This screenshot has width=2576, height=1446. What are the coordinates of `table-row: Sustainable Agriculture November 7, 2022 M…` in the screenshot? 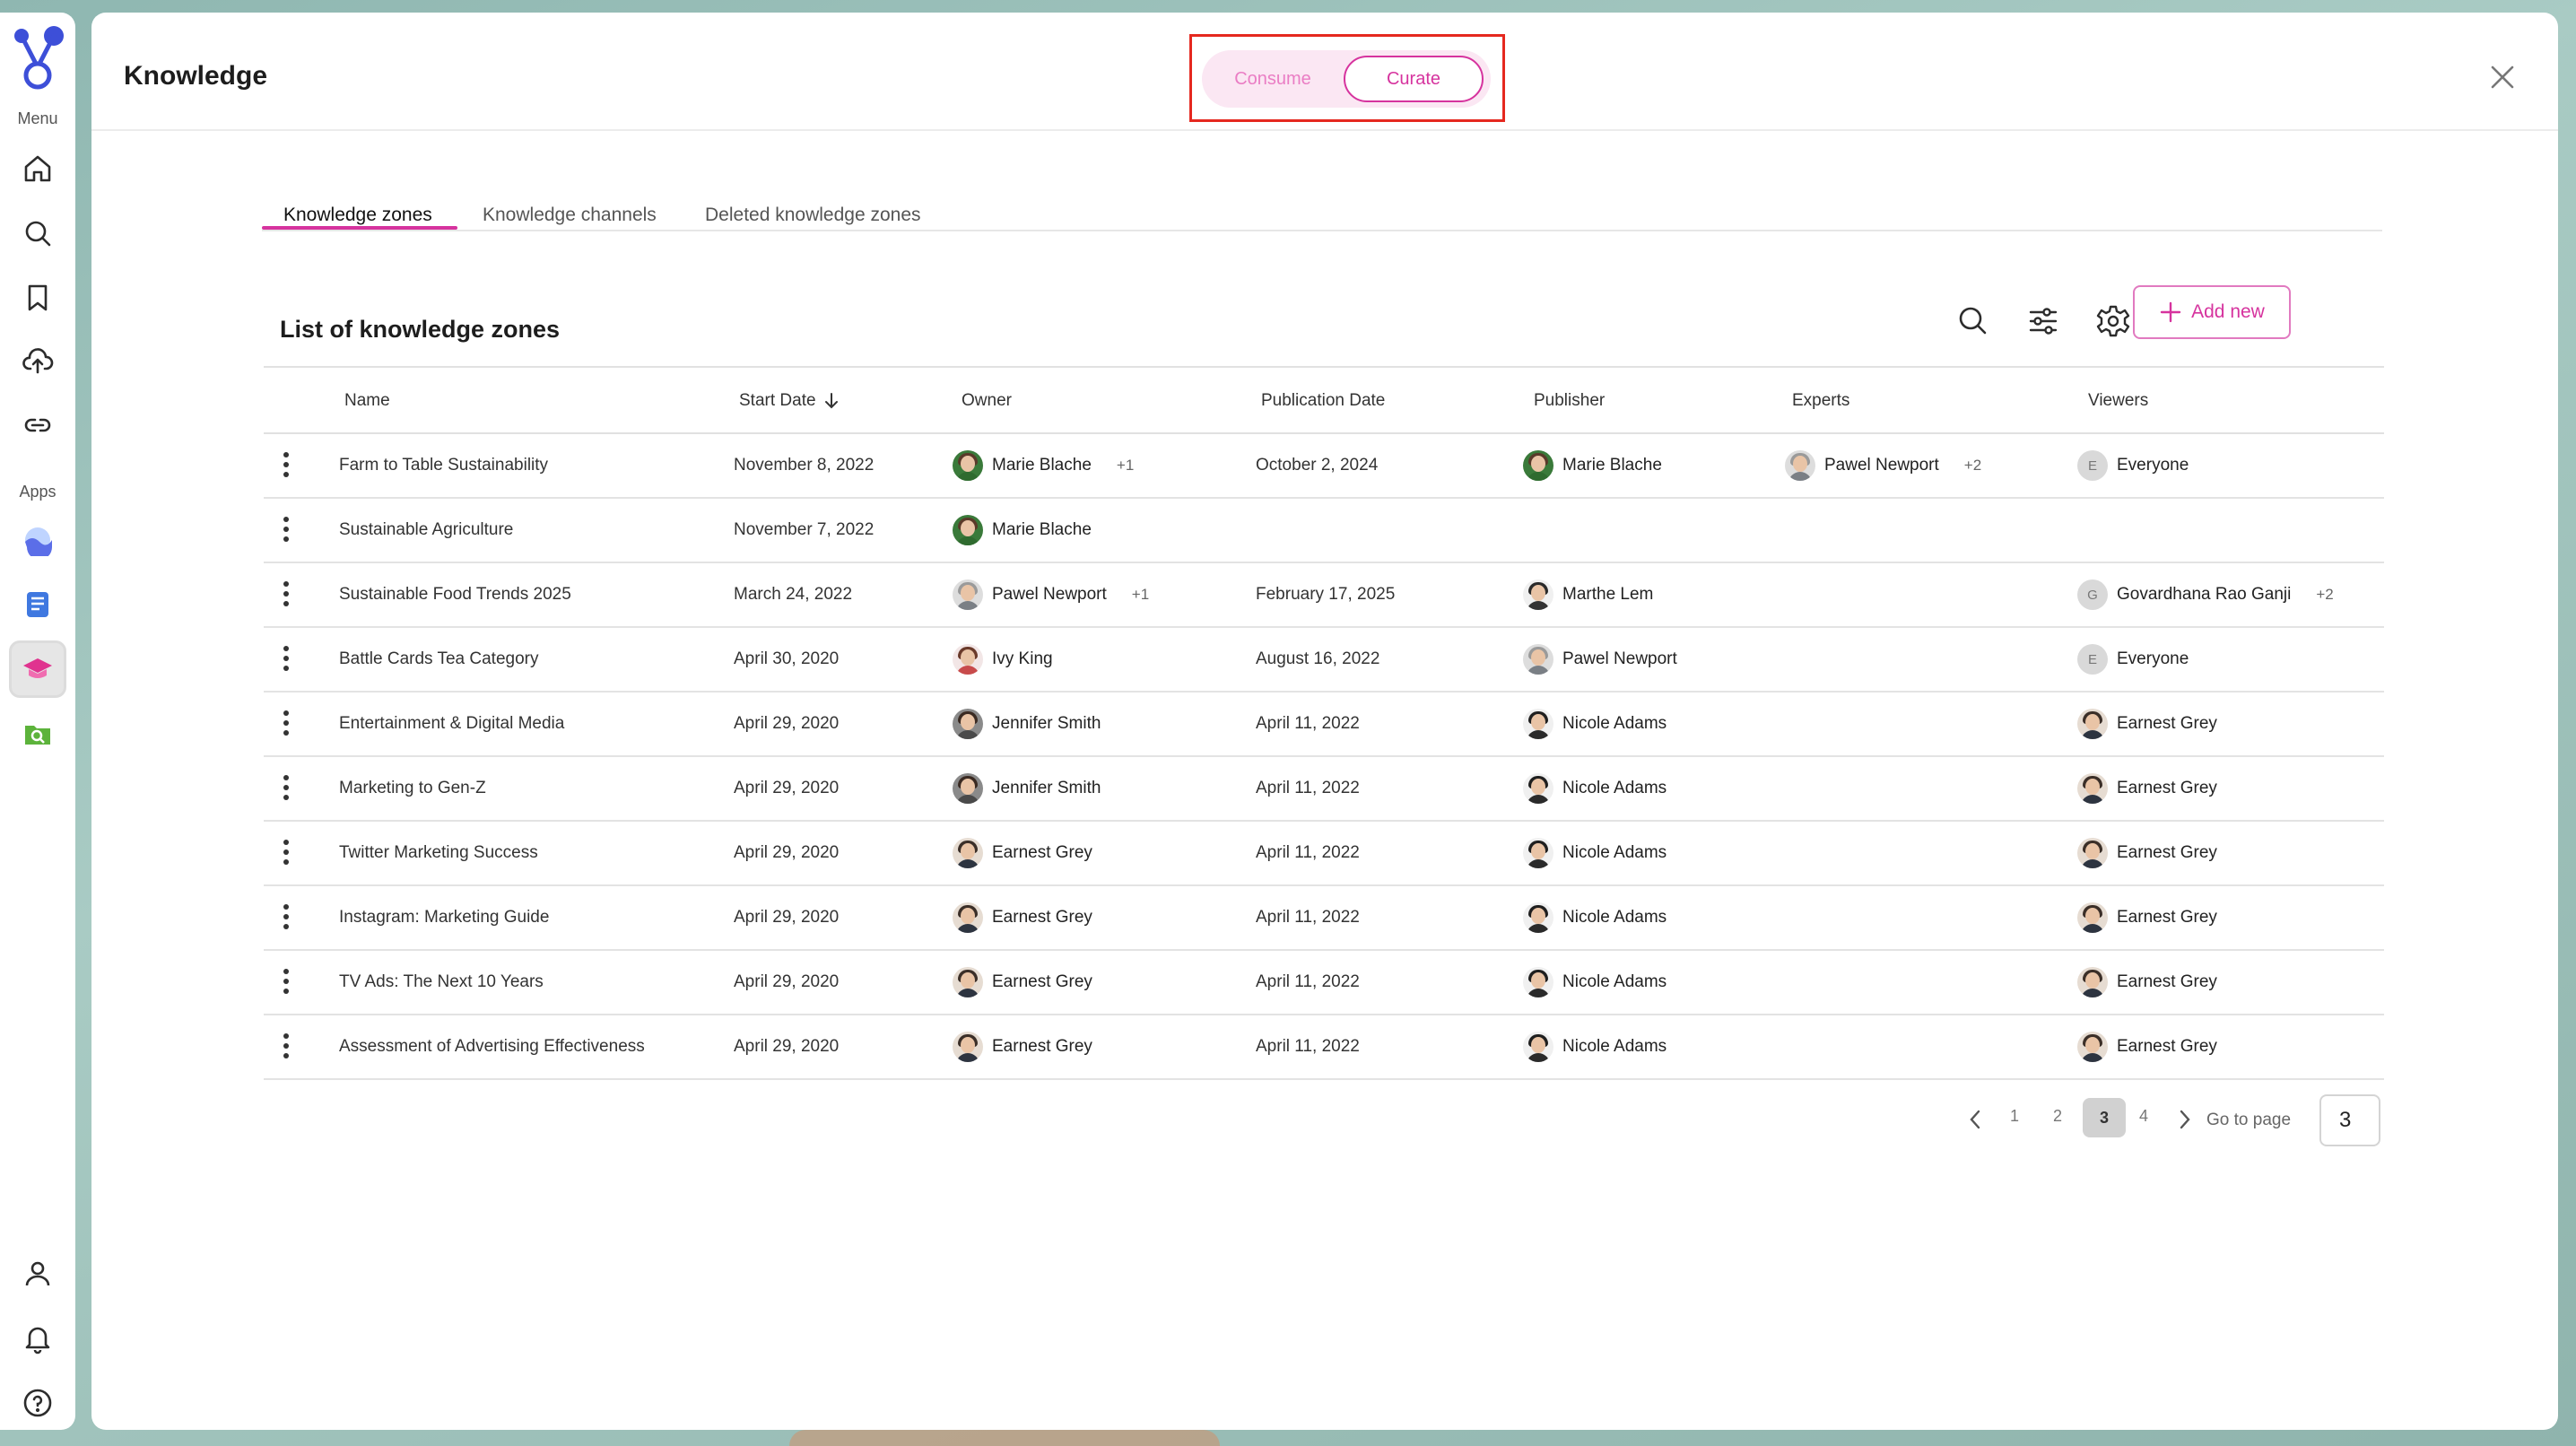 It's located at (1324, 531).